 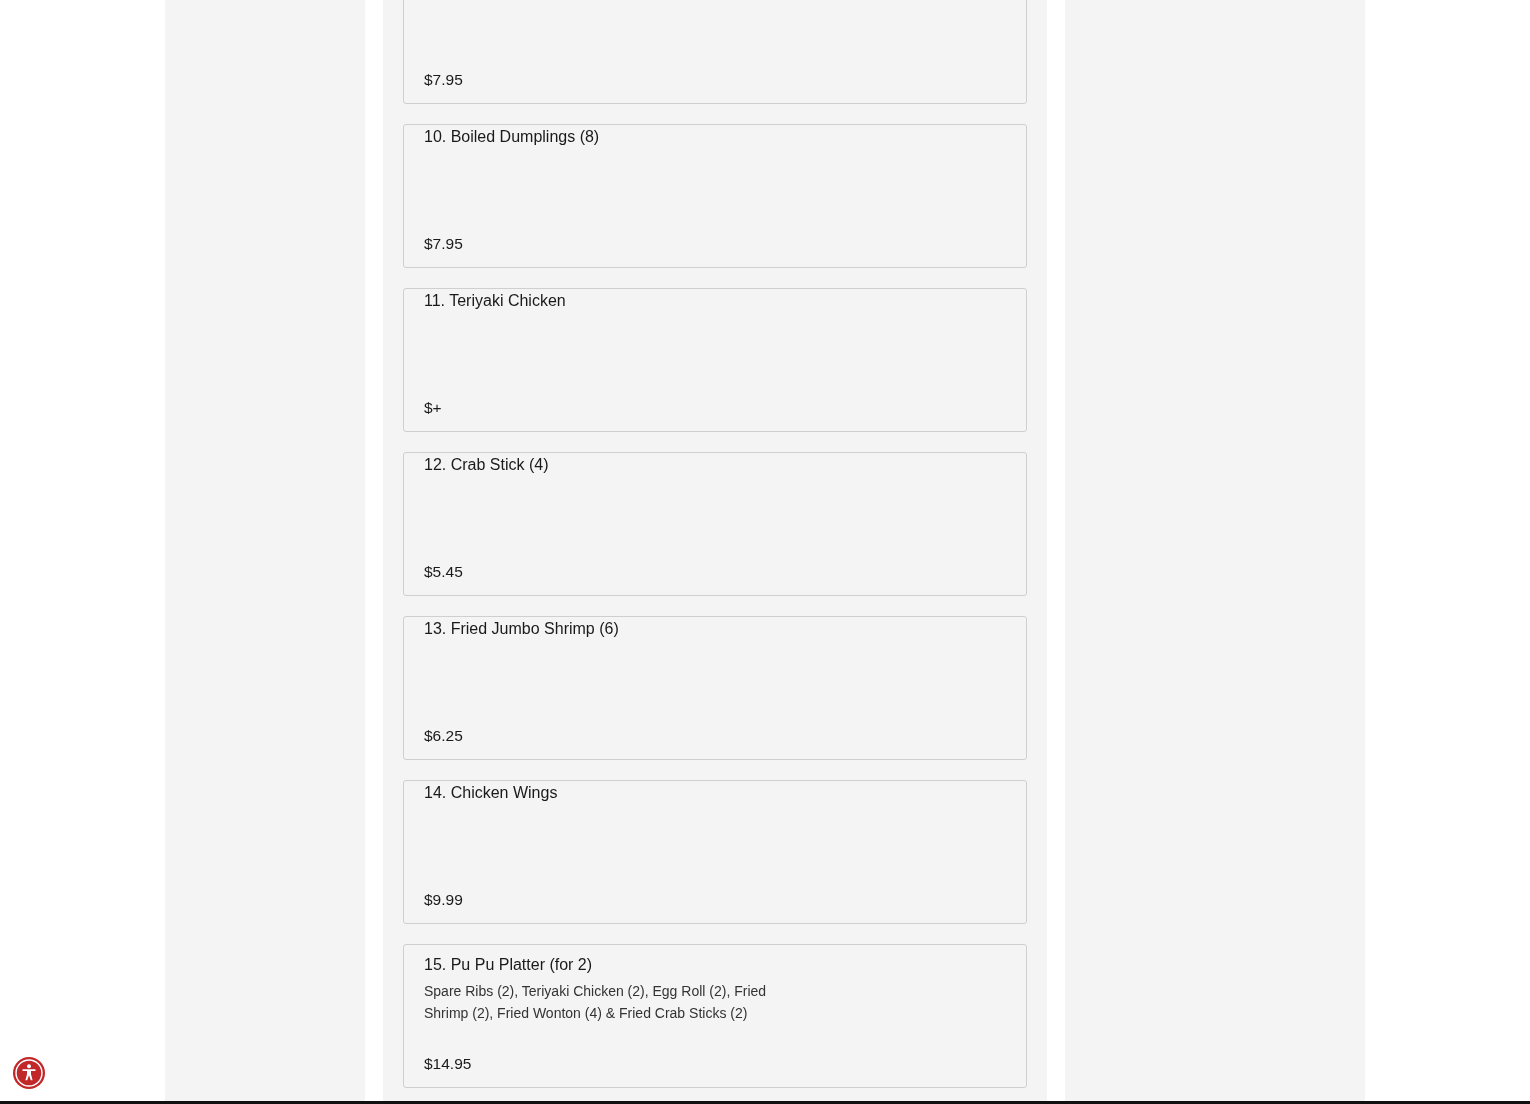 What do you see at coordinates (491, 793) in the screenshot?
I see `item-name: 14. Chicken Wings` at bounding box center [491, 793].